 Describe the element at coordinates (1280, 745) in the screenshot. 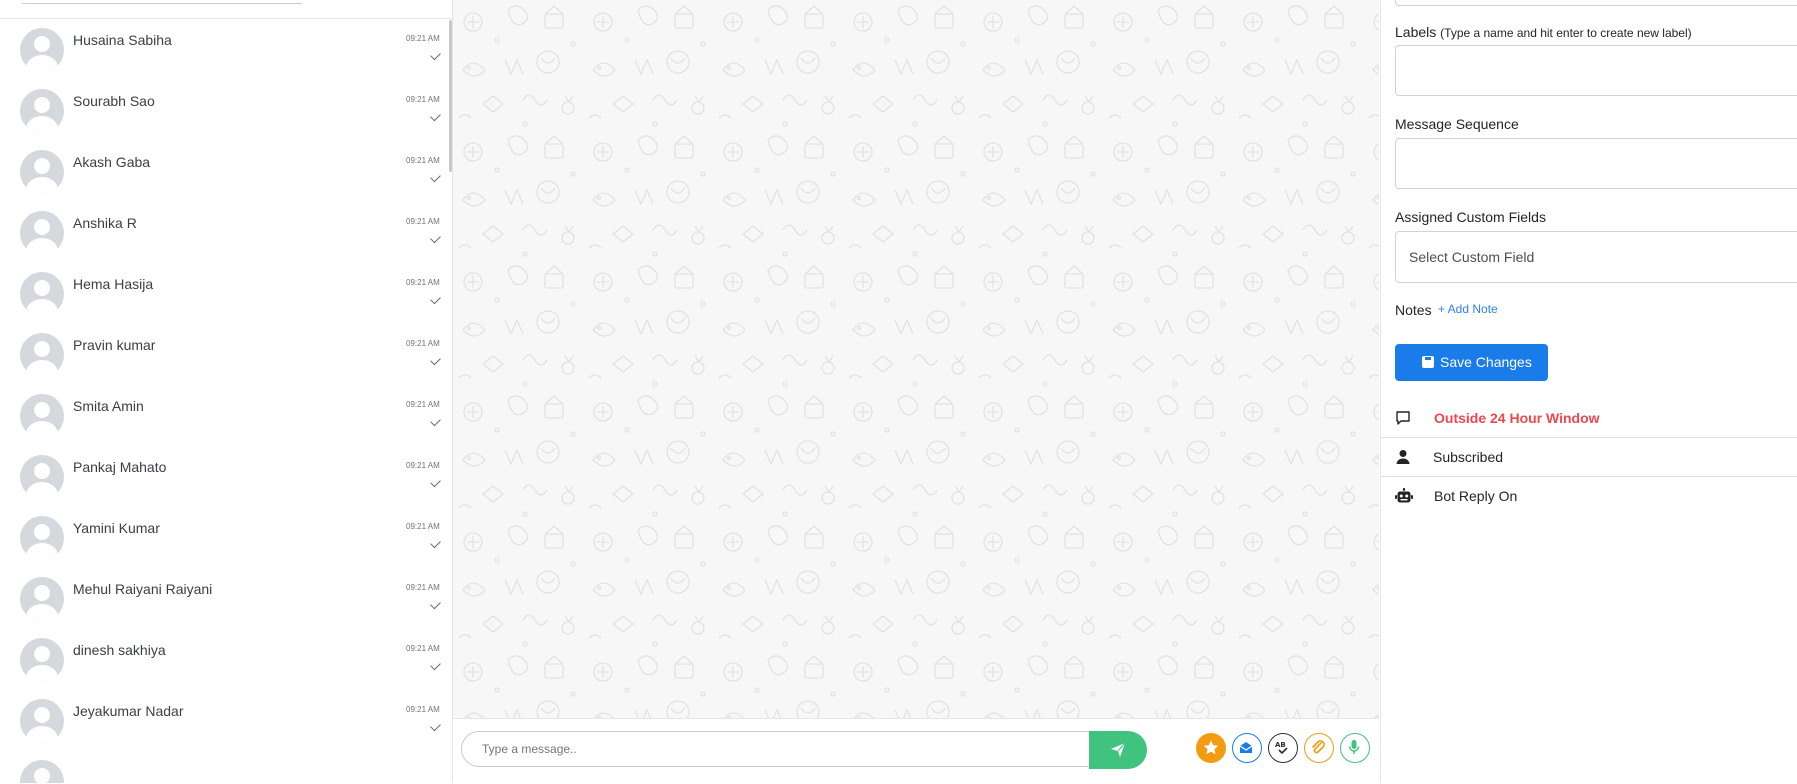

I see `svg-text: AB` at that location.